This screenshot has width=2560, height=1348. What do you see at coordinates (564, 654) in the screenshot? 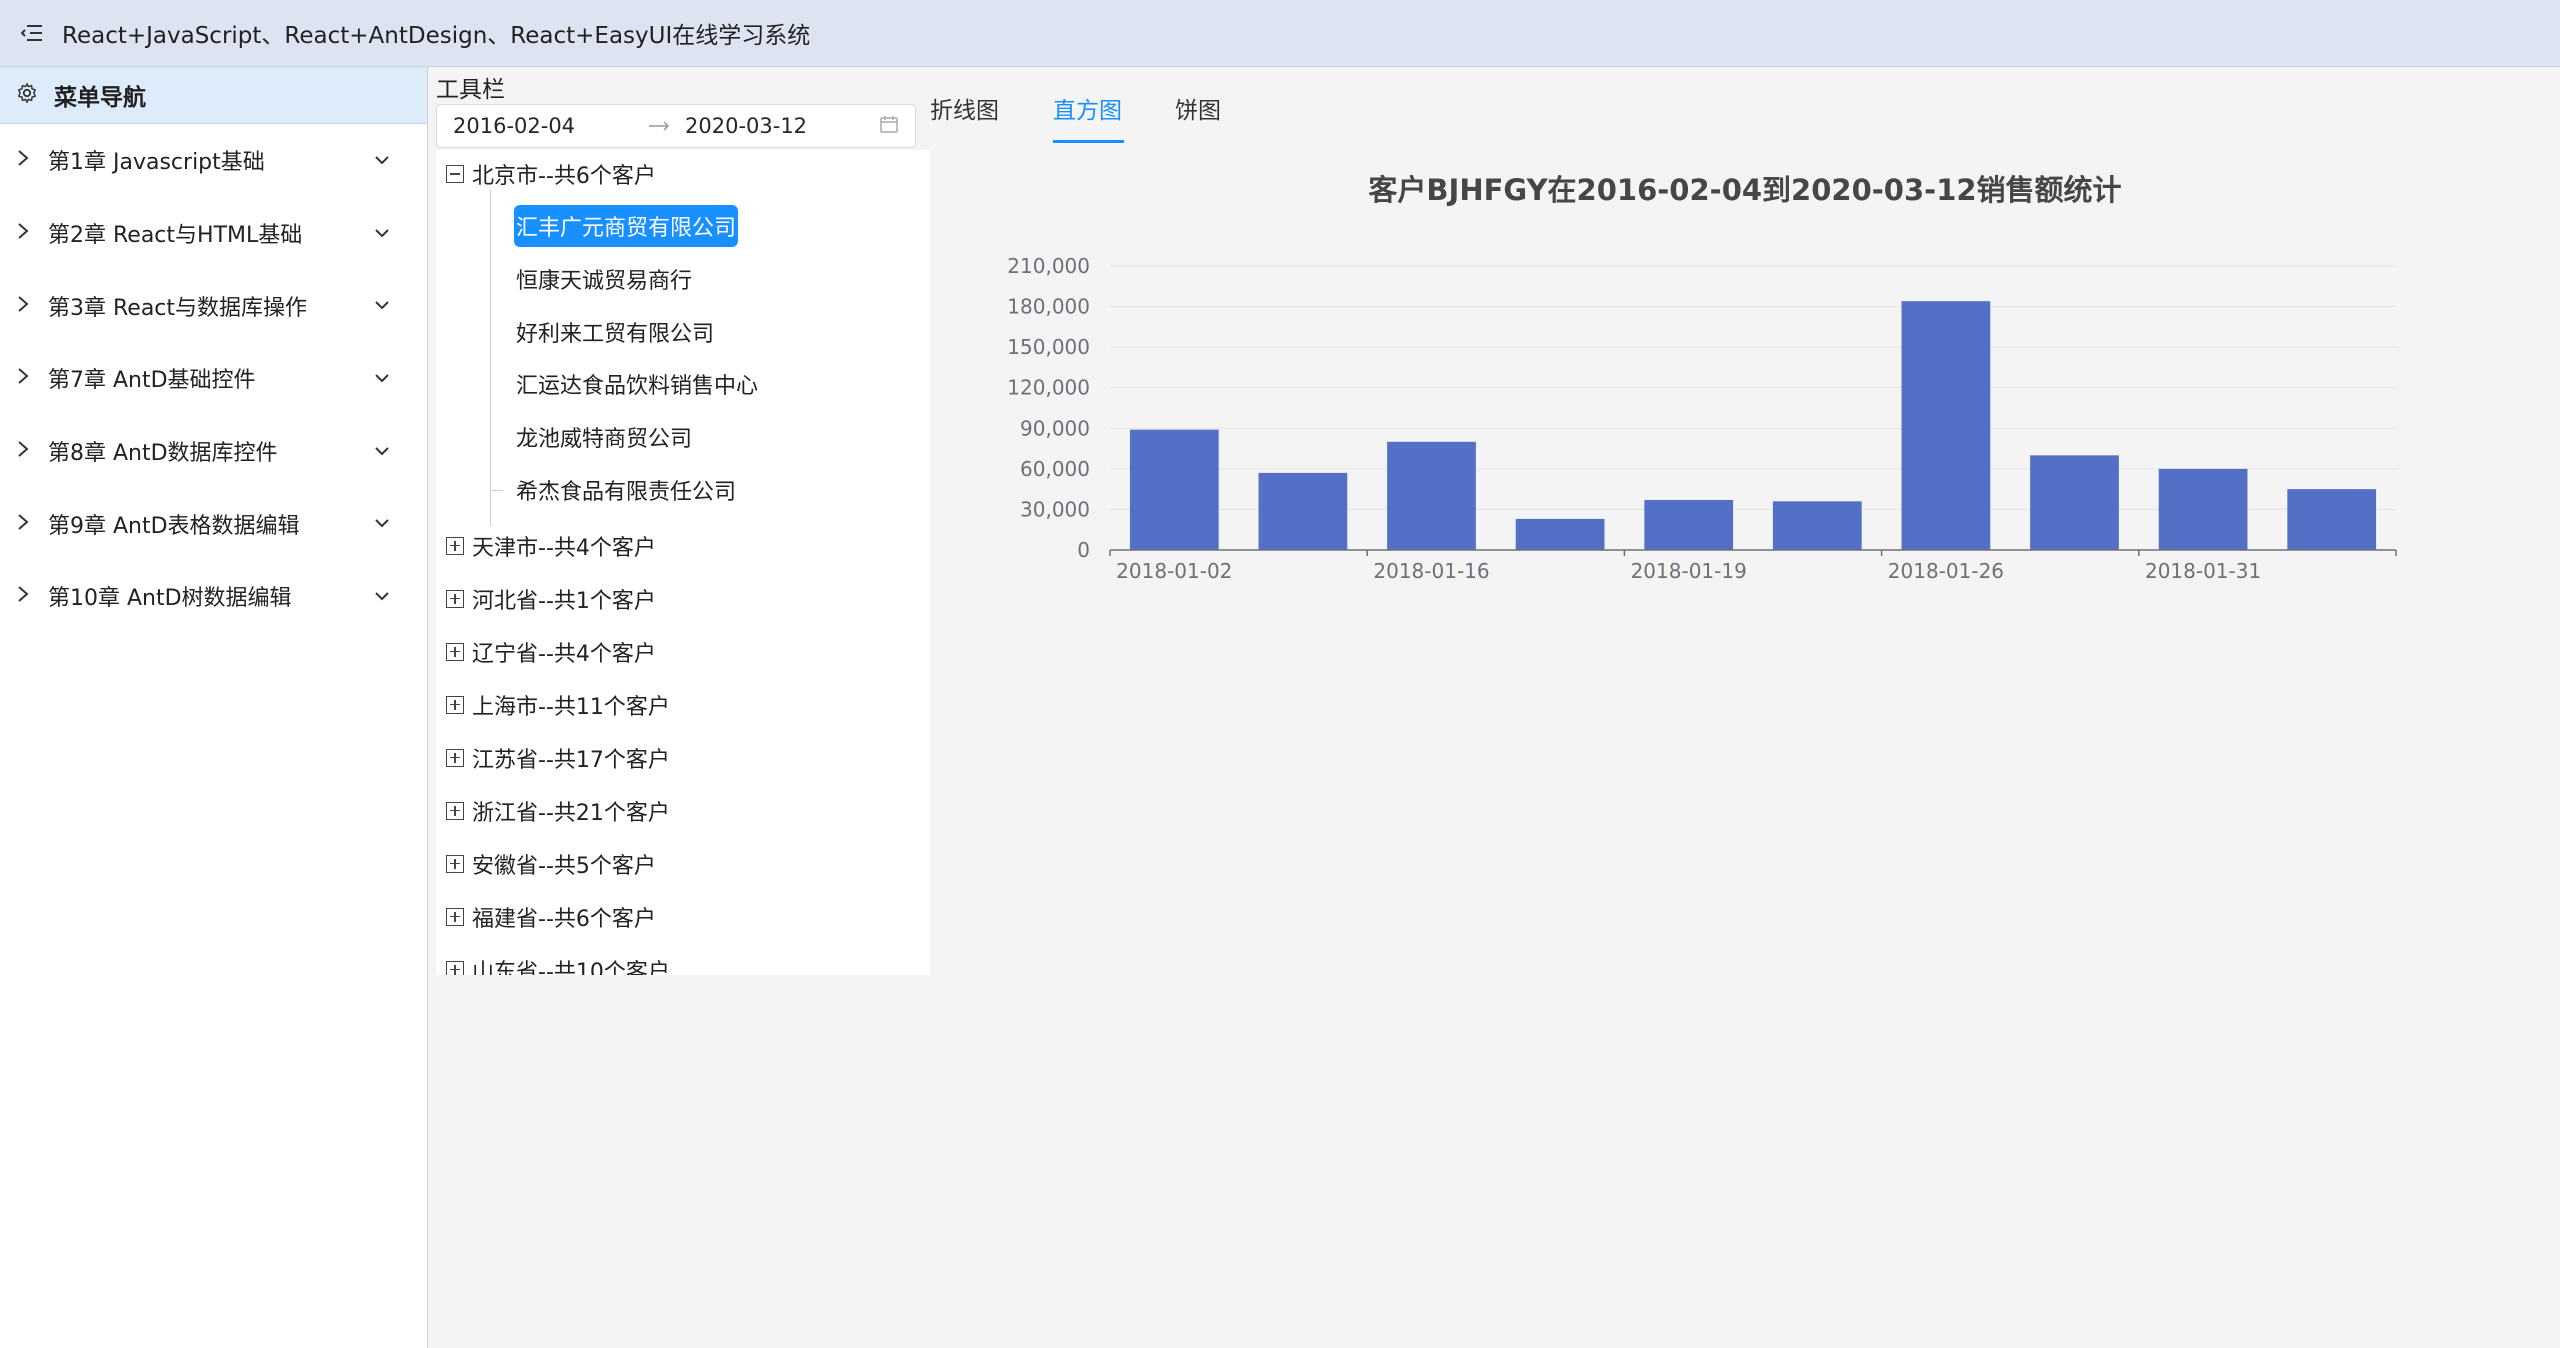
I see `tree-node-label: 辽宁省--共4个客户` at bounding box center [564, 654].